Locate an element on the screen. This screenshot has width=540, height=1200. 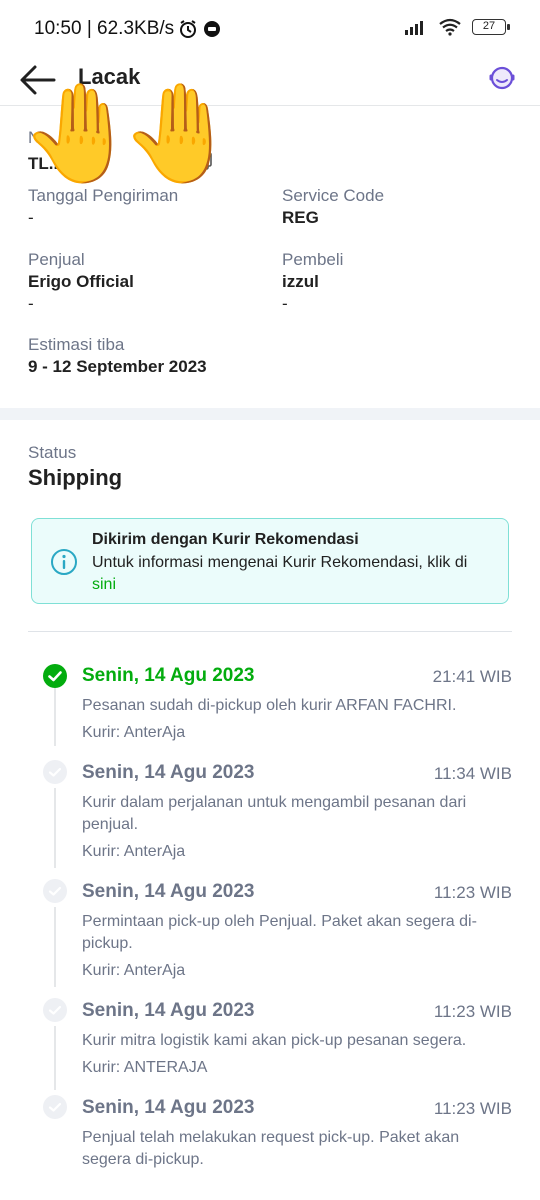
chat-notification-icon is located at coordinates (212, 29).